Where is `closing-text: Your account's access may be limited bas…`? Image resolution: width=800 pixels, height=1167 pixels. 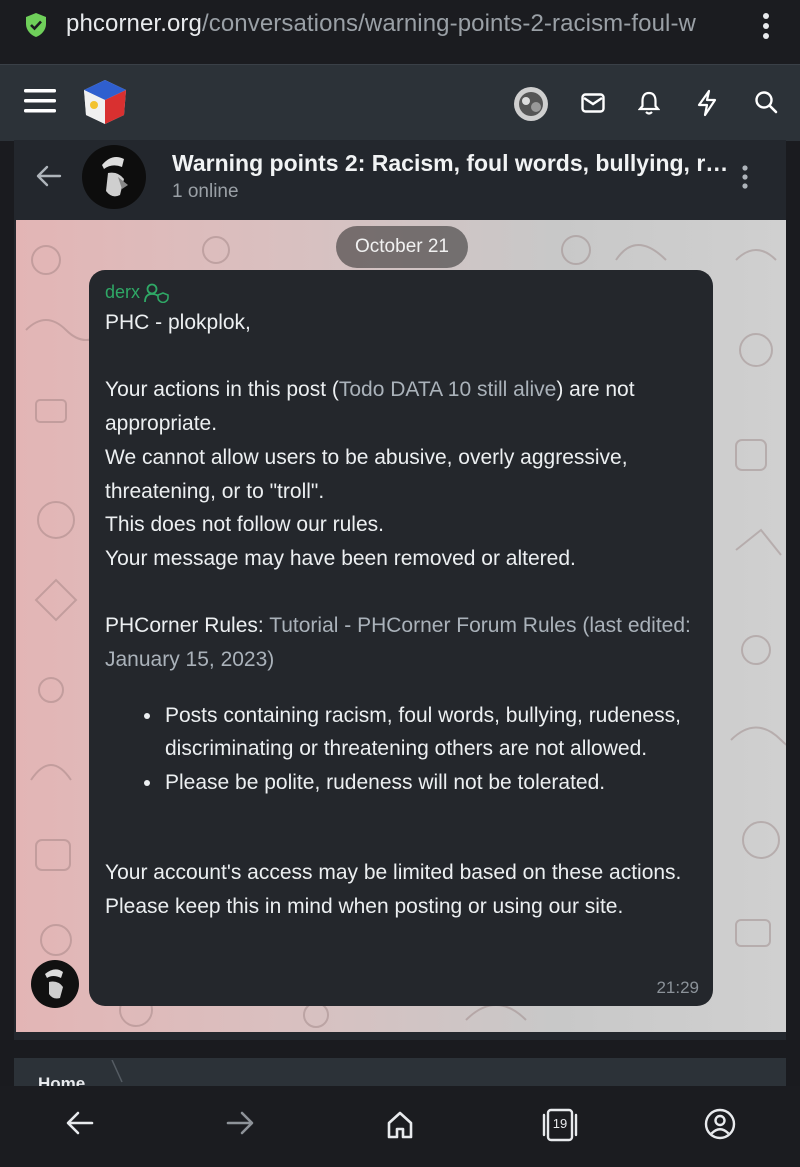
closing-text: Your account's access may be limited bas… is located at coordinates (393, 889).